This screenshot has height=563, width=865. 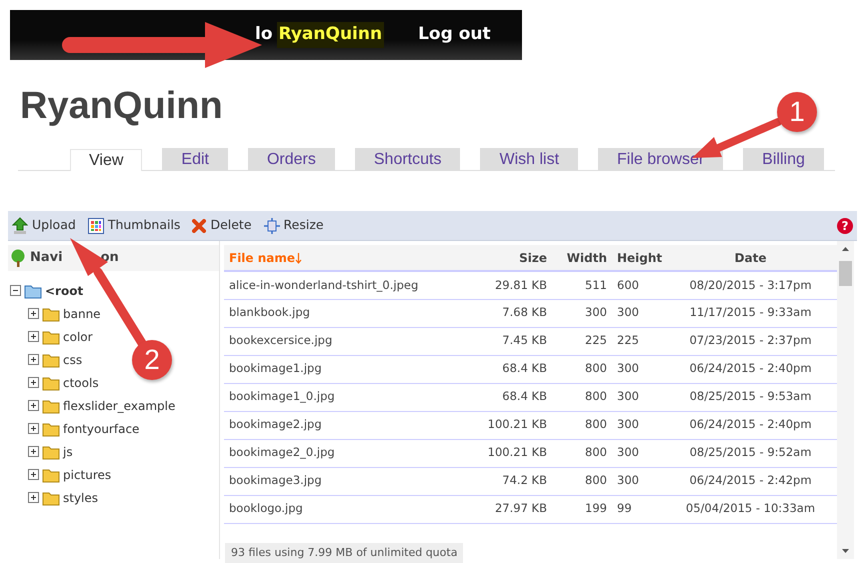 I want to click on table-cell: bookimage2.jpg, so click(x=342, y=425).